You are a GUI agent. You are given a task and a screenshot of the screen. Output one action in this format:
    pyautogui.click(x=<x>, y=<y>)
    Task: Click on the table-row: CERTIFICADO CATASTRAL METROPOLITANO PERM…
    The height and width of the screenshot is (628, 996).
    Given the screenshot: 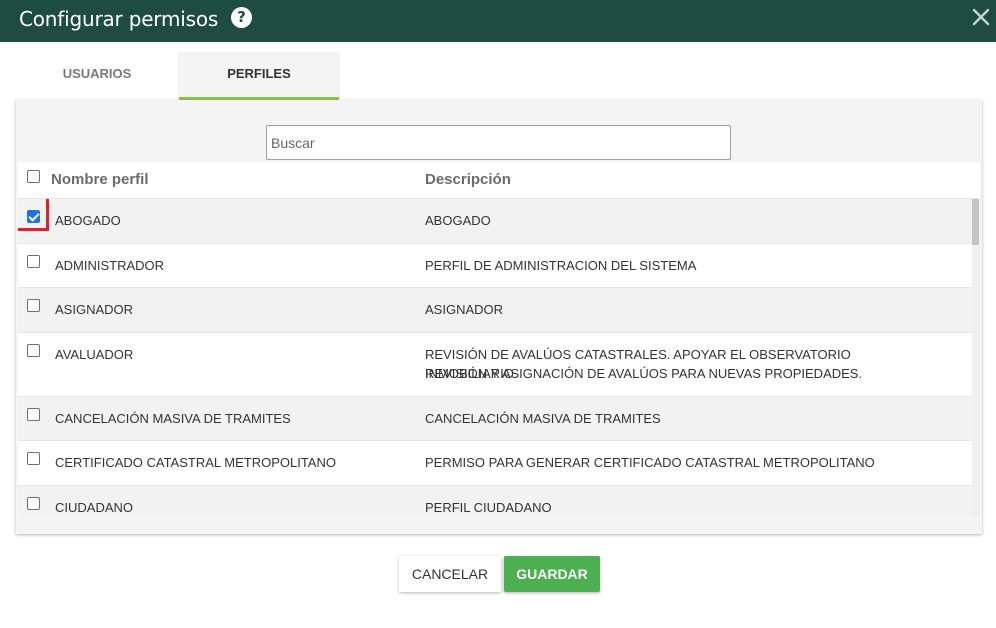 What is the action you would take?
    pyautogui.click(x=495, y=463)
    